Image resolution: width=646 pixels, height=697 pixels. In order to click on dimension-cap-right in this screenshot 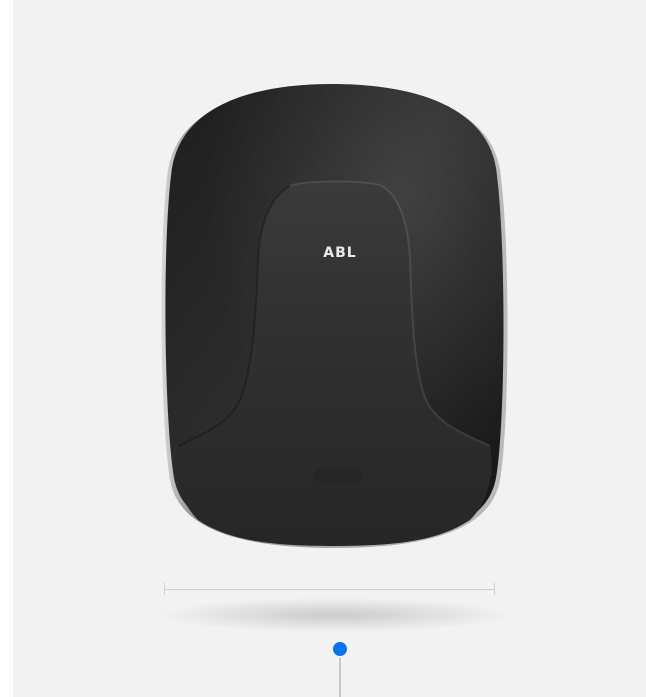, I will do `click(494, 589)`.